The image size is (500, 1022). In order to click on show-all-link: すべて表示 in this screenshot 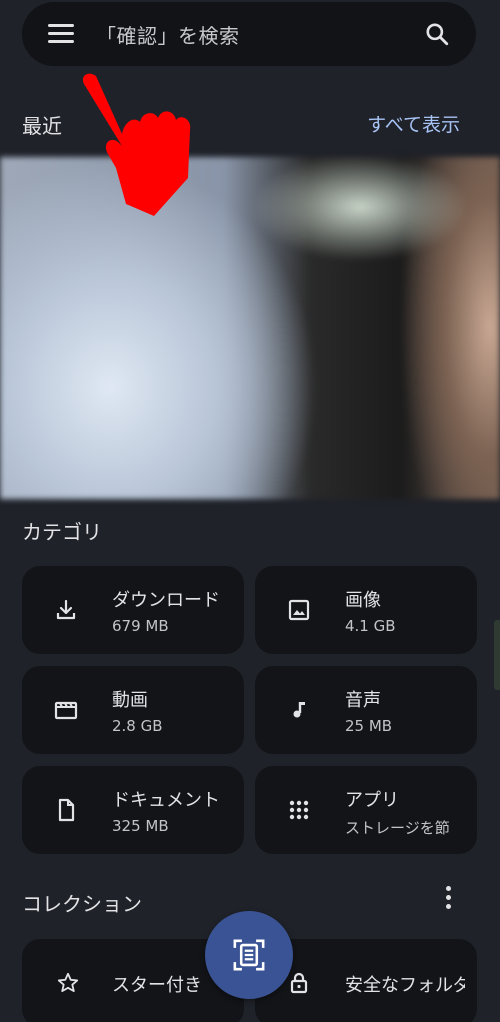, I will do `click(413, 123)`.